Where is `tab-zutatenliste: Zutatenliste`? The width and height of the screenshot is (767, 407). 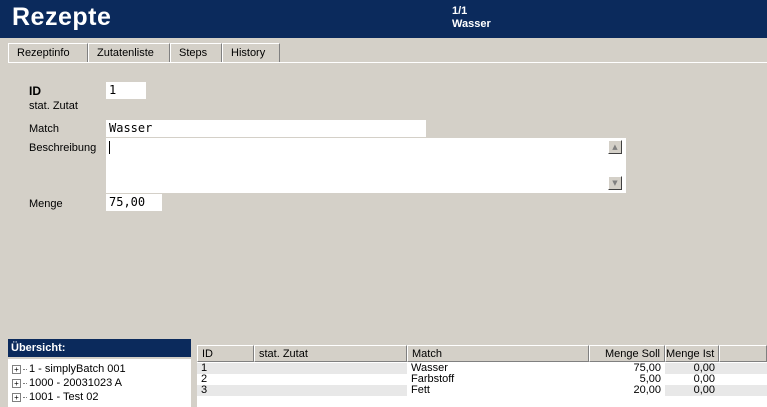
tab-zutatenliste: Zutatenliste is located at coordinates (129, 53).